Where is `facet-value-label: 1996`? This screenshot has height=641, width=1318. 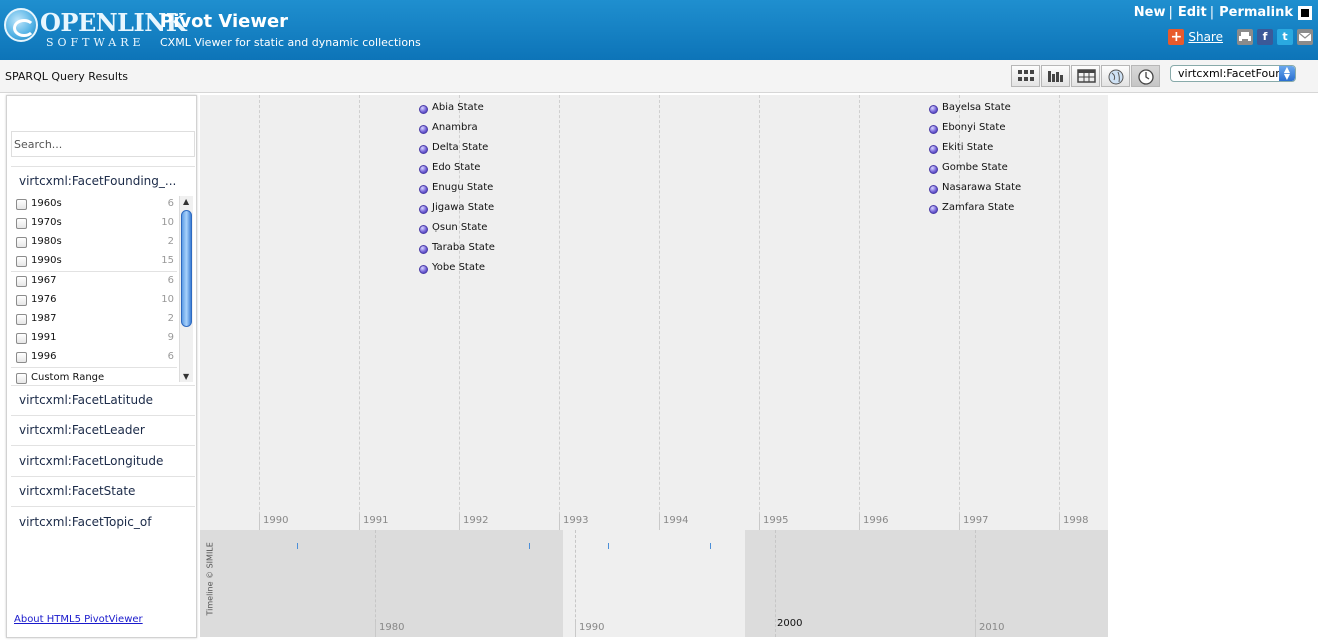
facet-value-label: 1996 is located at coordinates (44, 356).